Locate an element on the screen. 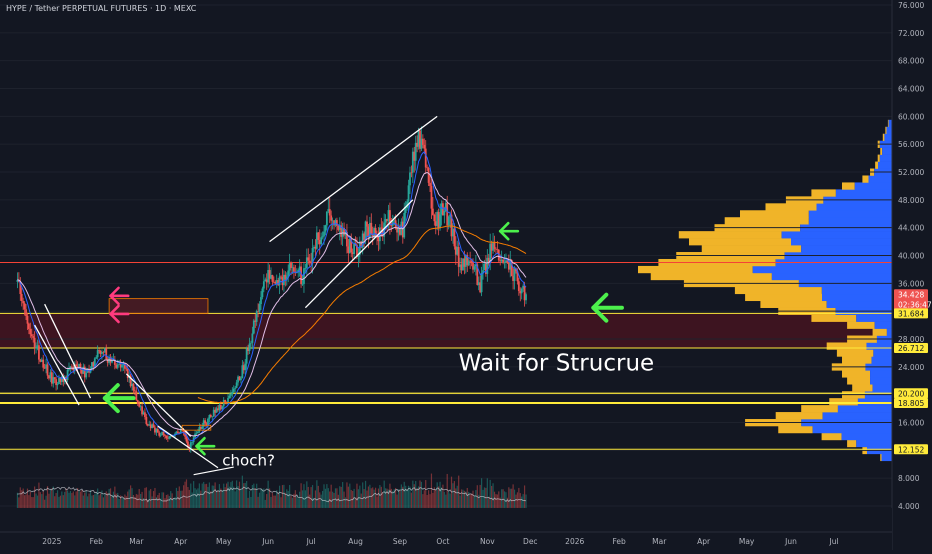  rectangle-drawing is located at coordinates (158, 306).